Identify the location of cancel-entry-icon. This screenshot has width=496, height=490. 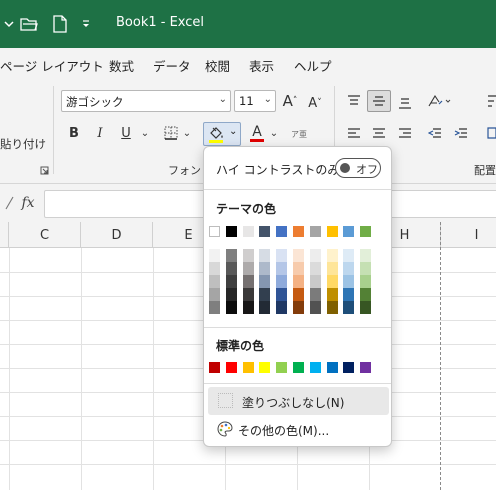
(9, 203).